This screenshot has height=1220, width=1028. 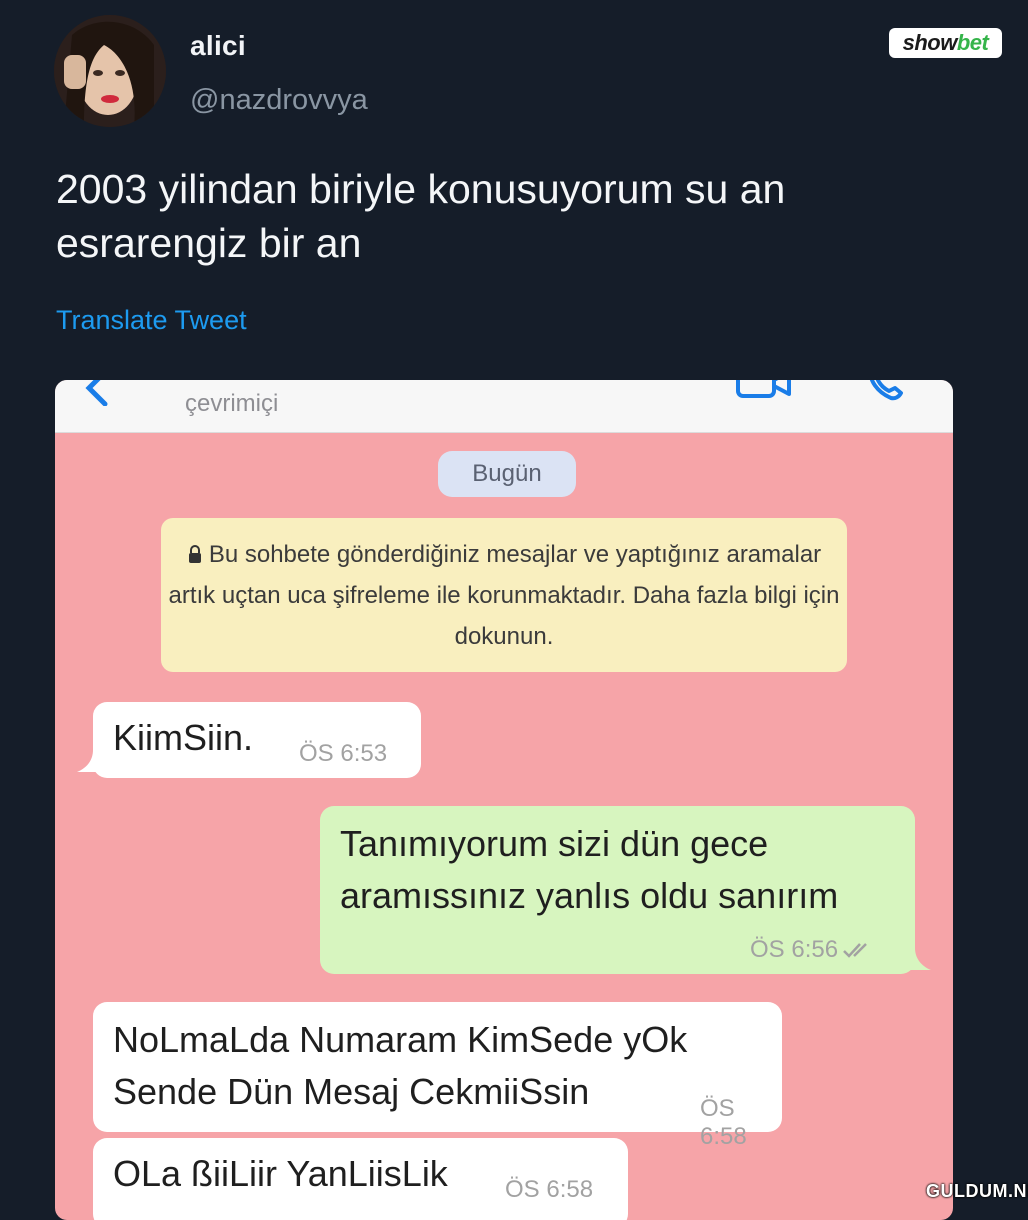 What do you see at coordinates (504, 406) in the screenshot?
I see `chat-header: çevrimiçi` at bounding box center [504, 406].